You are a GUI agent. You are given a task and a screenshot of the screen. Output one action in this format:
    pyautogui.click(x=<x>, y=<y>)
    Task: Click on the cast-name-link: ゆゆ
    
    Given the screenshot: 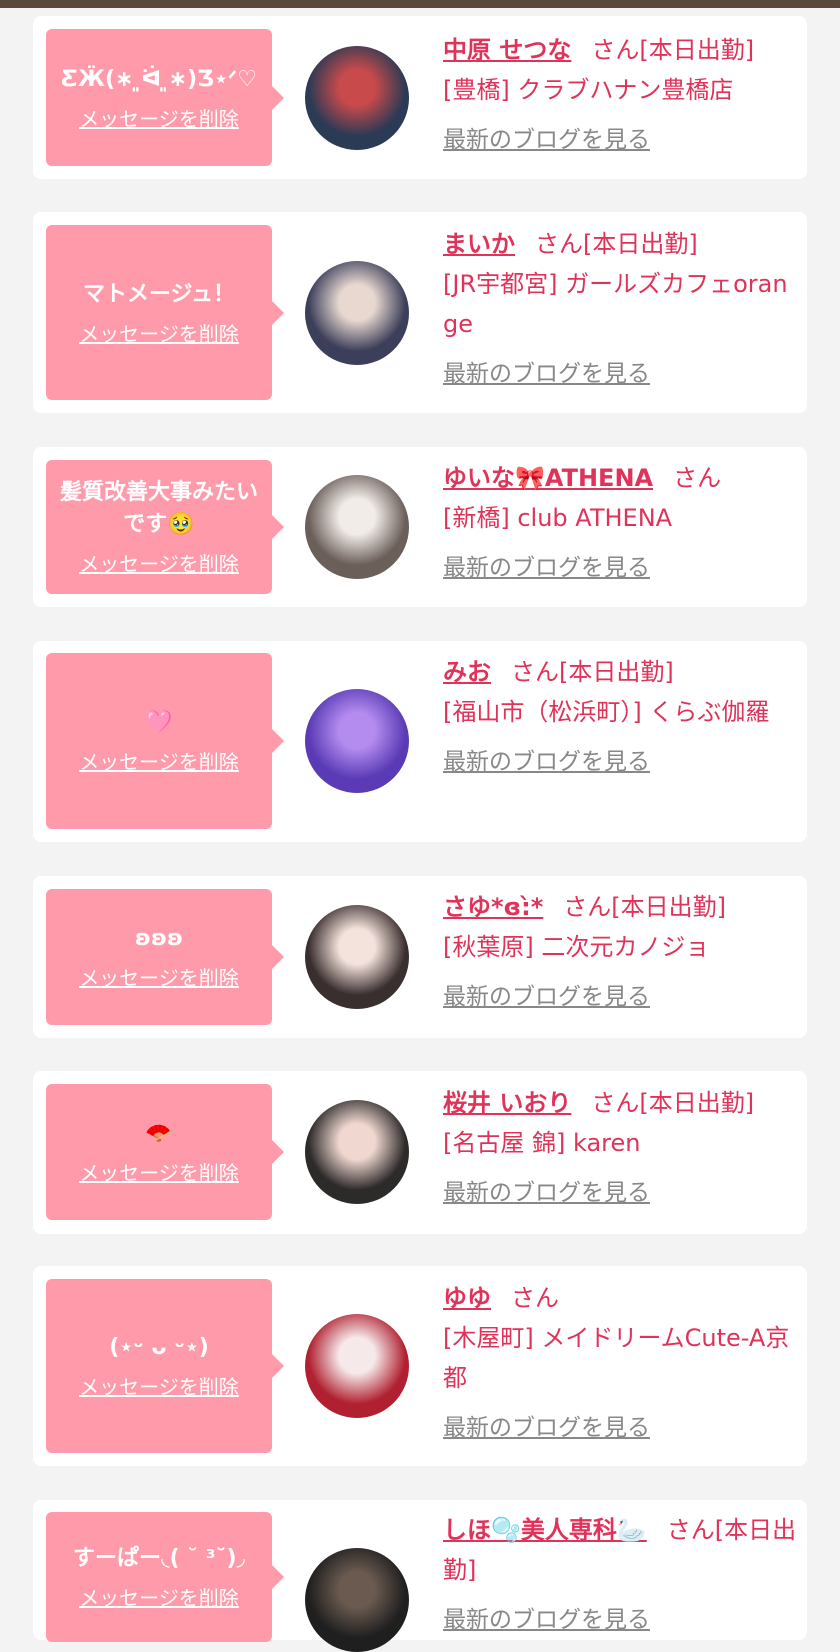 What is the action you would take?
    pyautogui.click(x=467, y=1298)
    